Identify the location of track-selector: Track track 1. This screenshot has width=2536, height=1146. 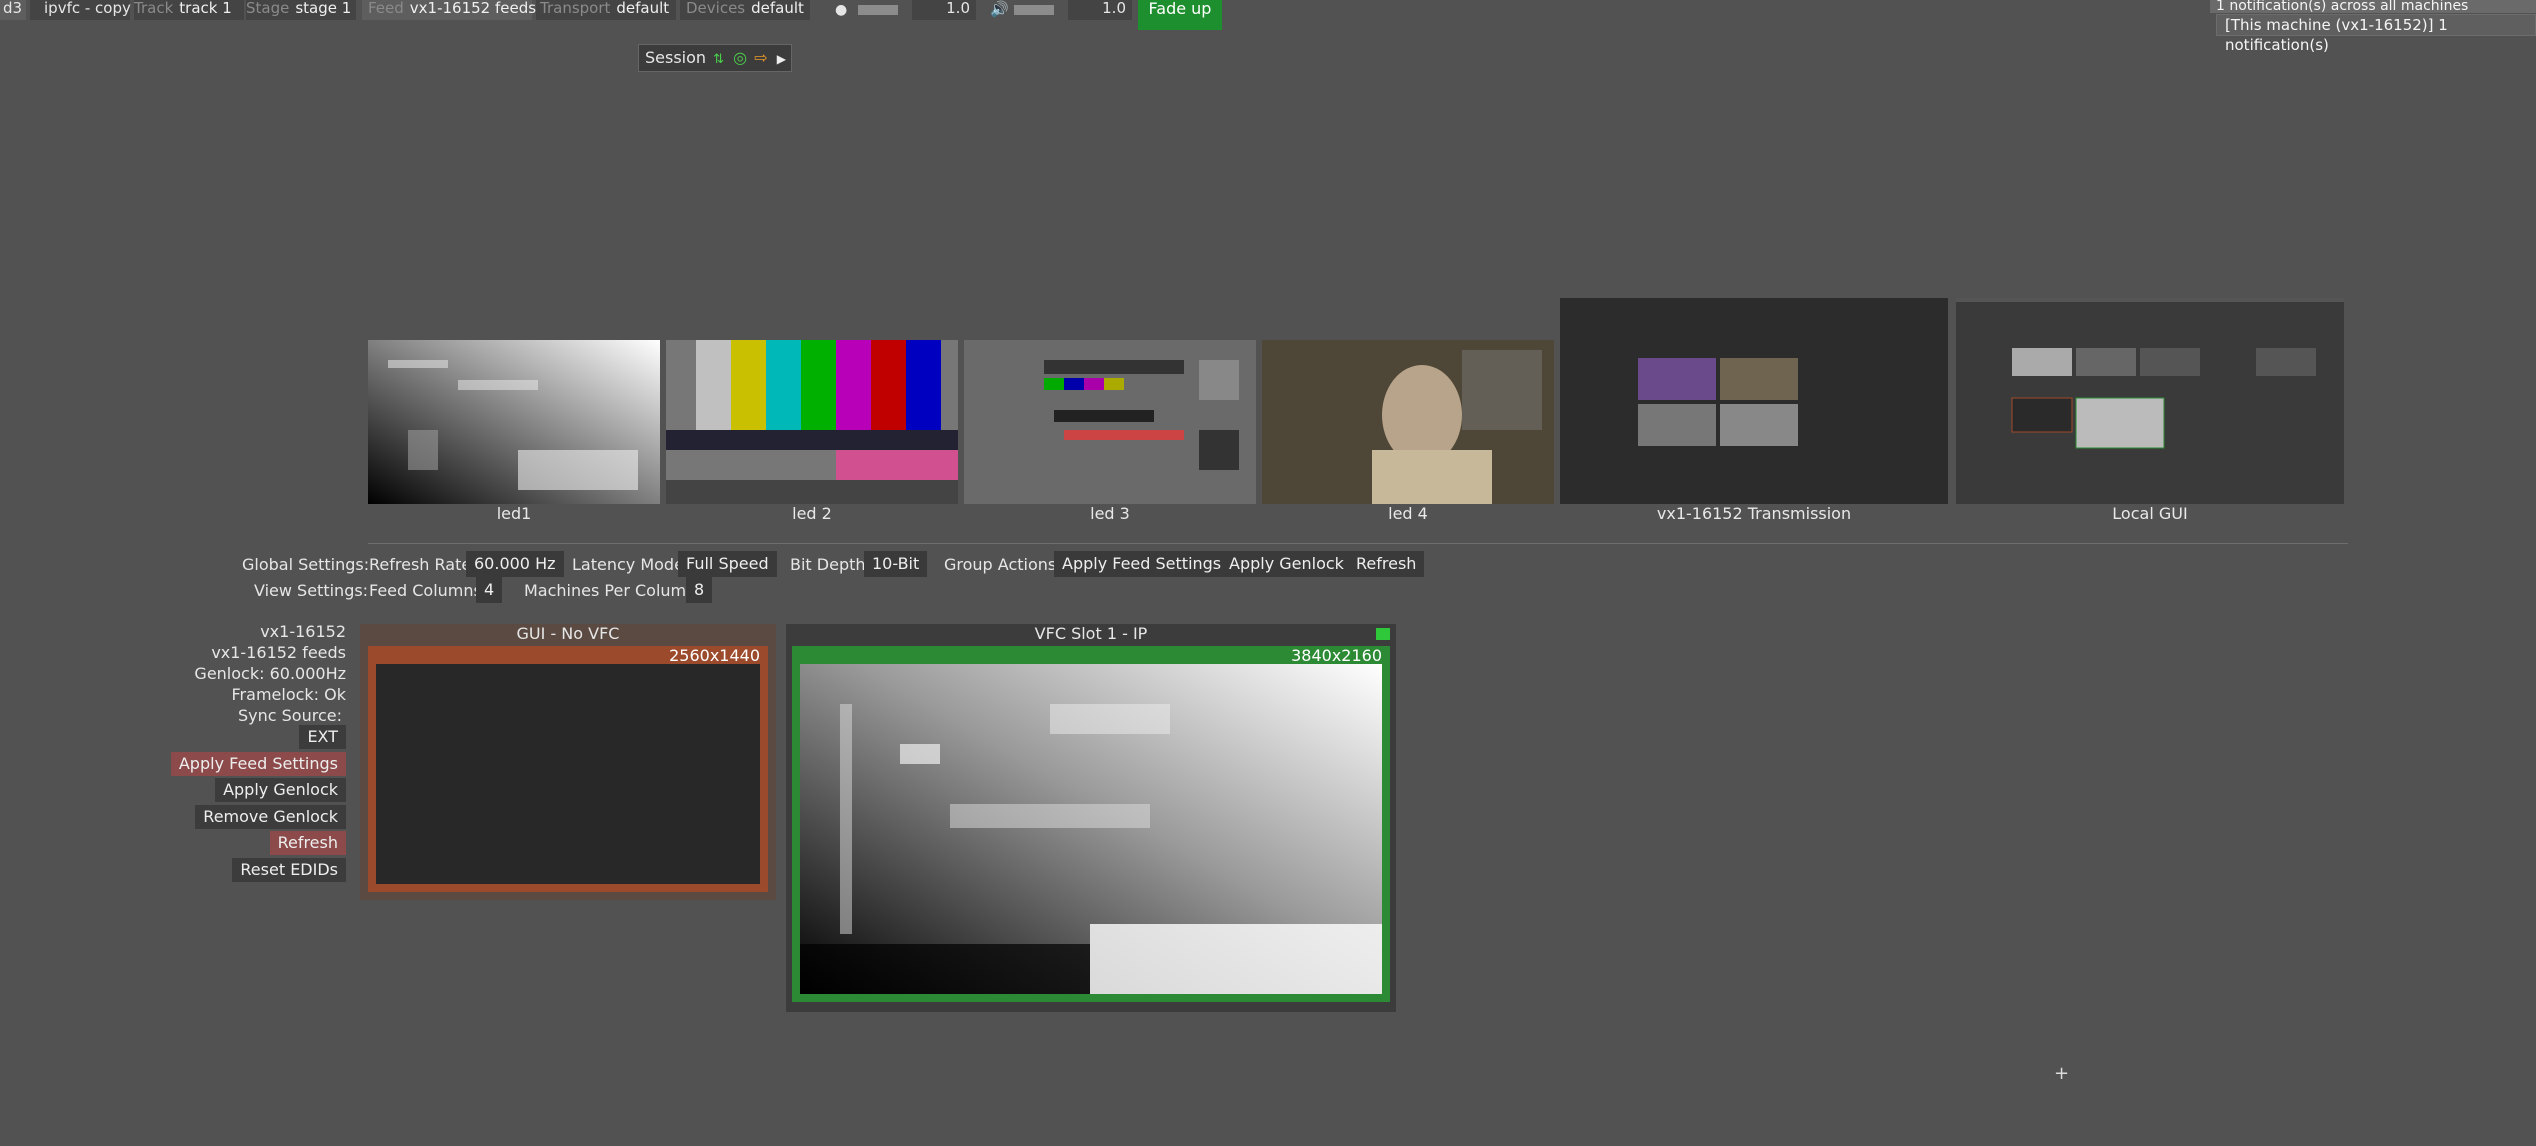
(189, 10).